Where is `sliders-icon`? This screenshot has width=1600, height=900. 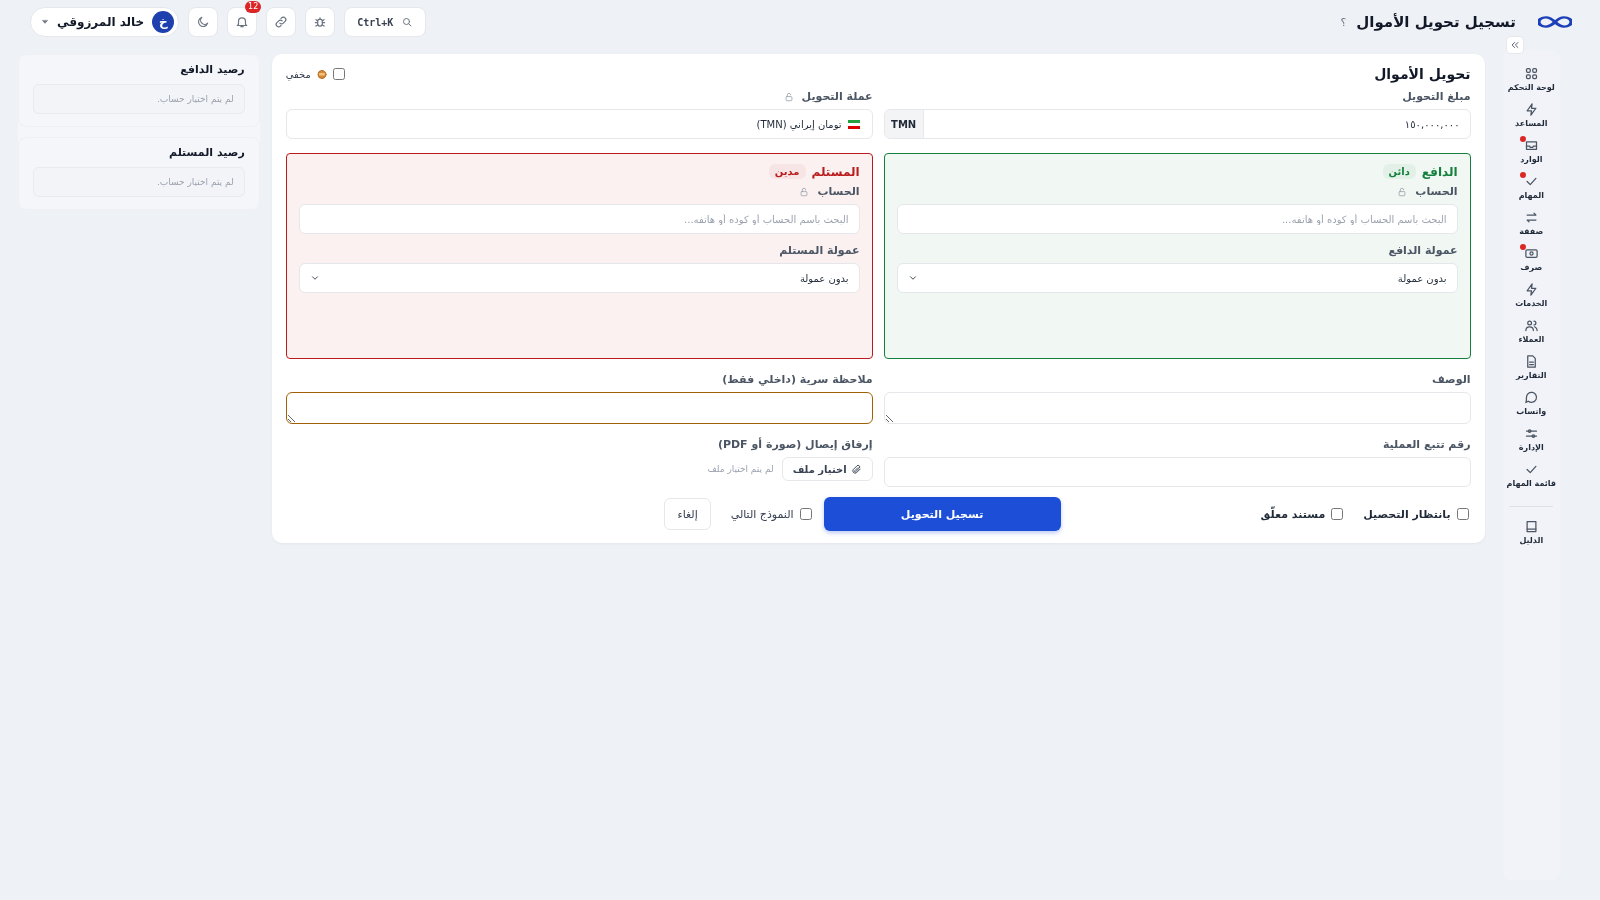 sliders-icon is located at coordinates (1531, 433).